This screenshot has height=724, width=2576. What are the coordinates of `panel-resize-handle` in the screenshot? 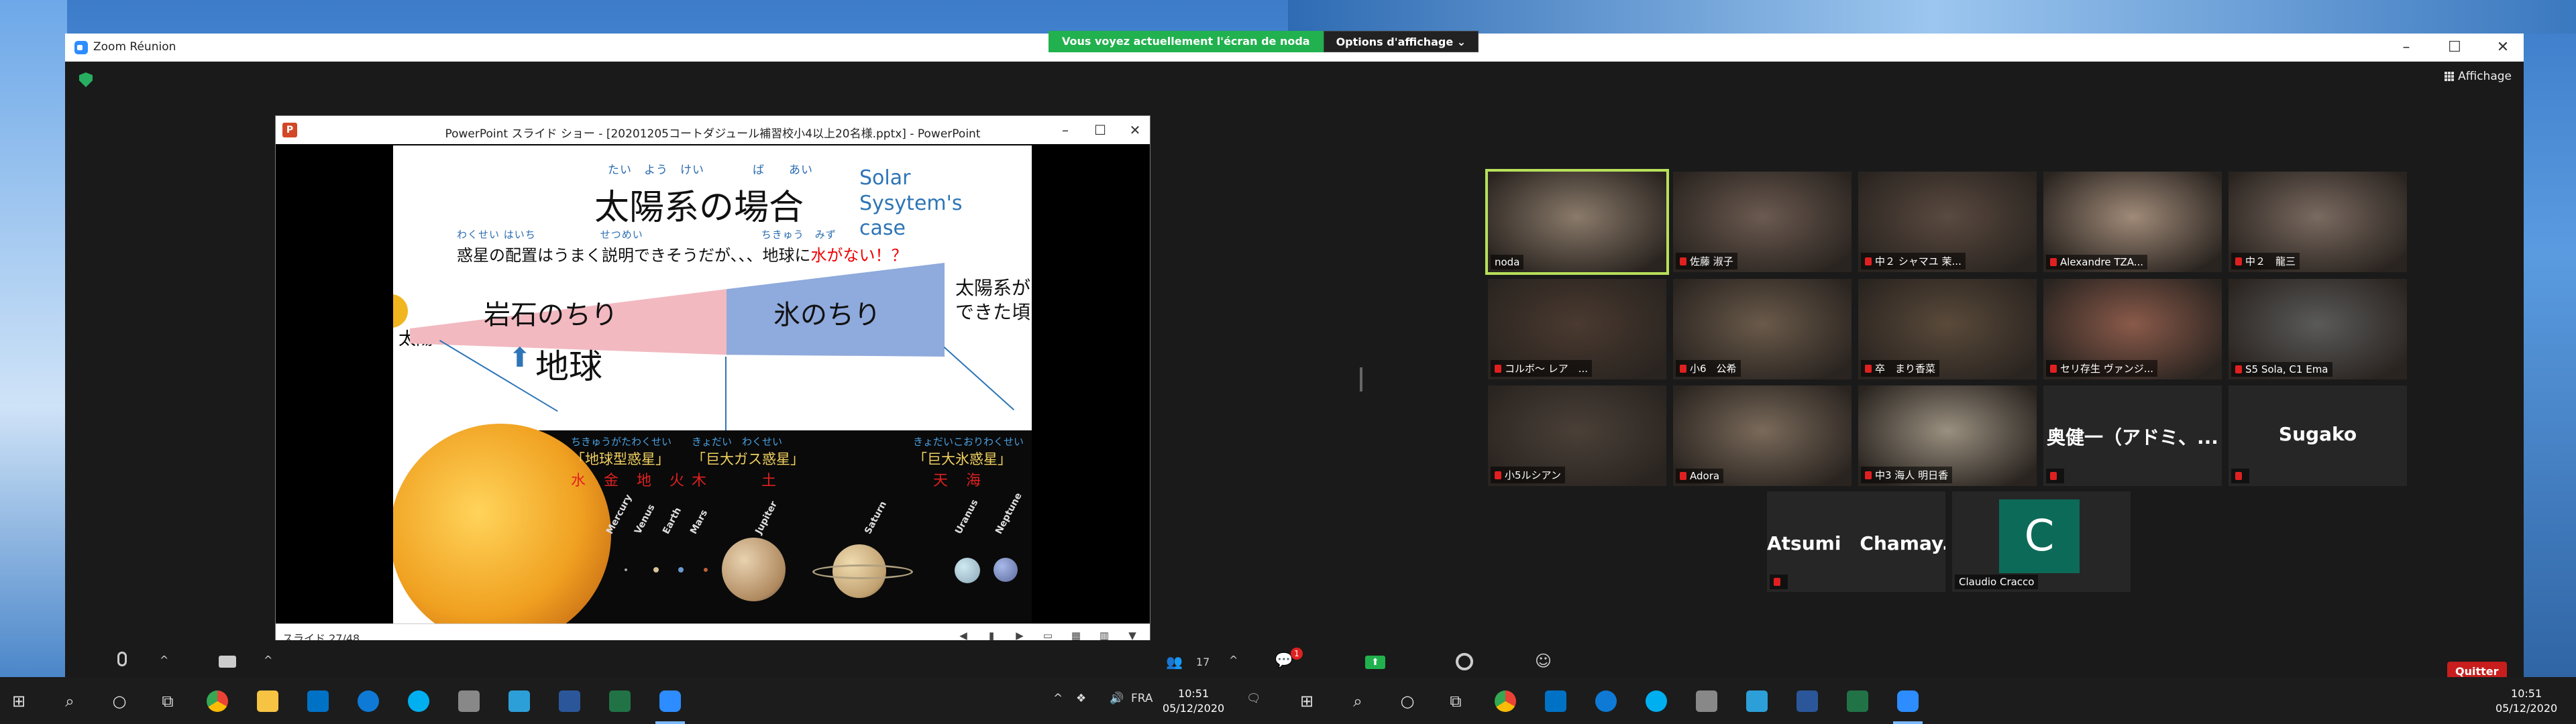 It's located at (1361, 379).